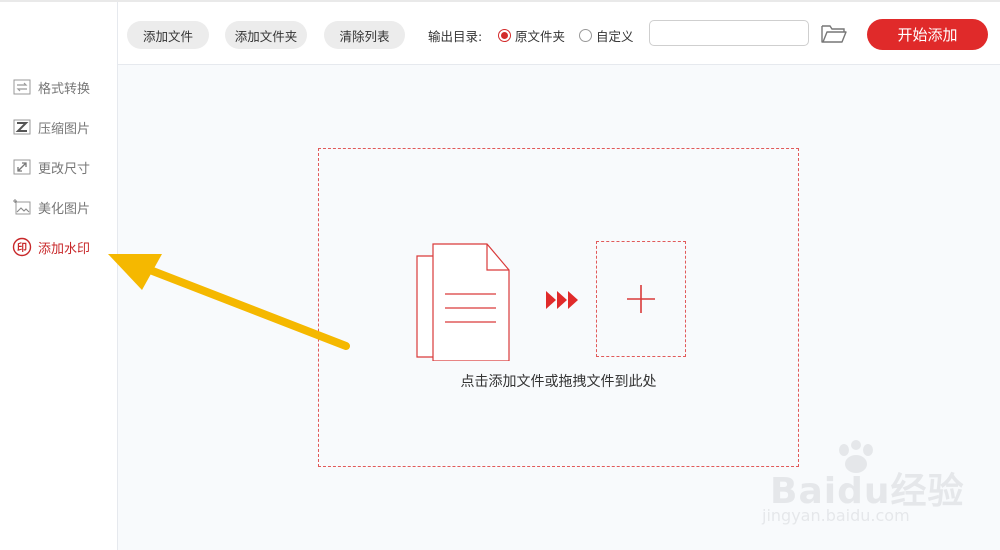 This screenshot has width=1000, height=550. What do you see at coordinates (615, 36) in the screenshot?
I see `radio-label: 自定义` at bounding box center [615, 36].